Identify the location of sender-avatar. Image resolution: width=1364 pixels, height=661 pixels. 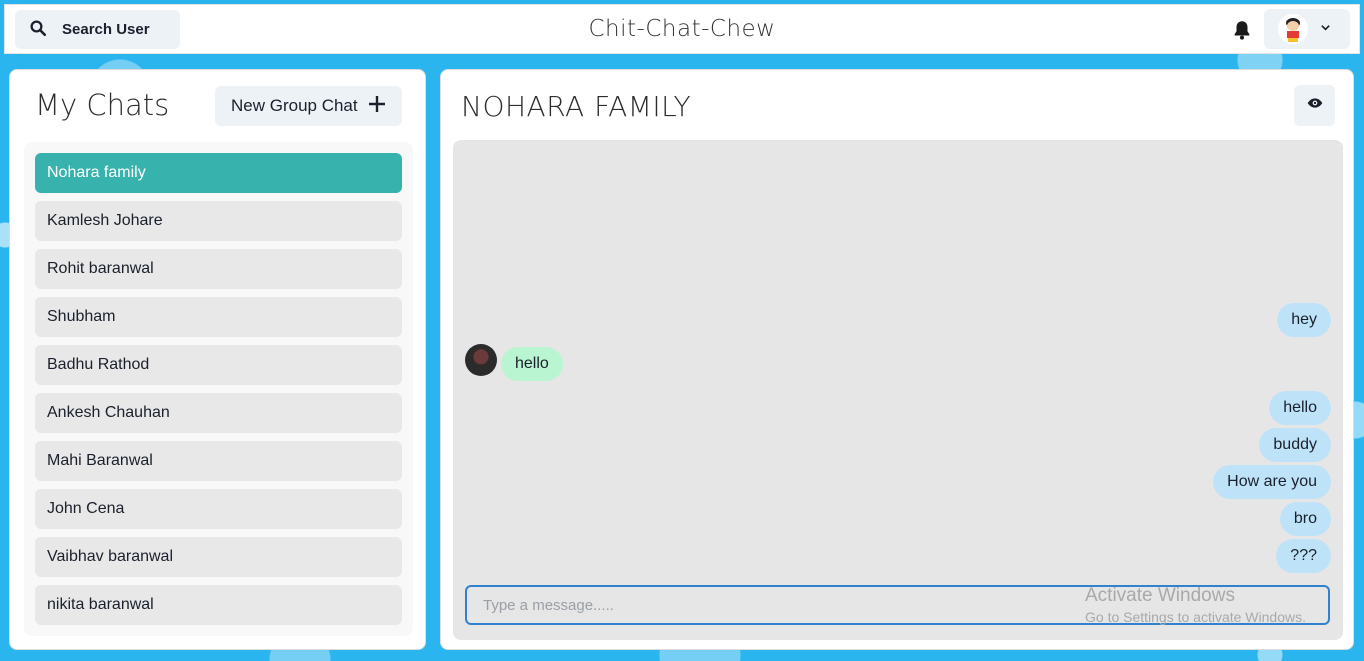
(481, 360).